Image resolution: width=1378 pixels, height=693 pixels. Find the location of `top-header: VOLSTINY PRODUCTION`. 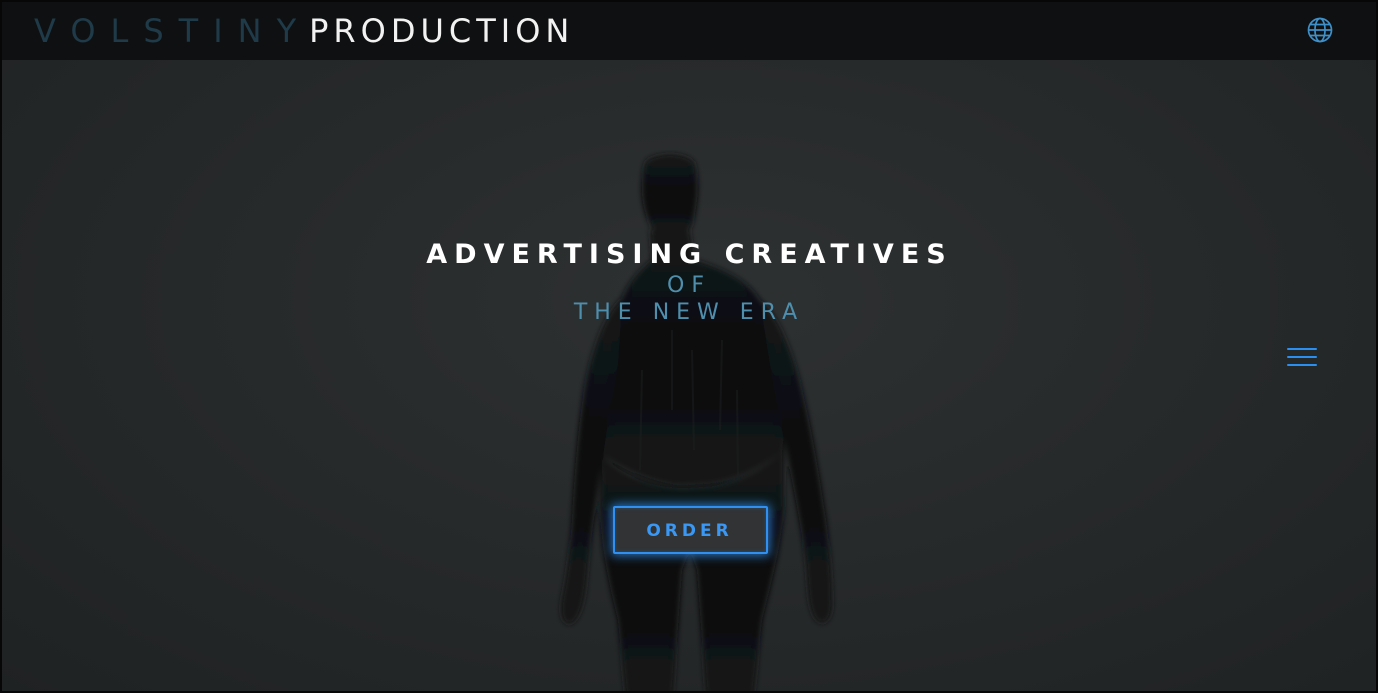

top-header: VOLSTINY PRODUCTION is located at coordinates (689, 31).